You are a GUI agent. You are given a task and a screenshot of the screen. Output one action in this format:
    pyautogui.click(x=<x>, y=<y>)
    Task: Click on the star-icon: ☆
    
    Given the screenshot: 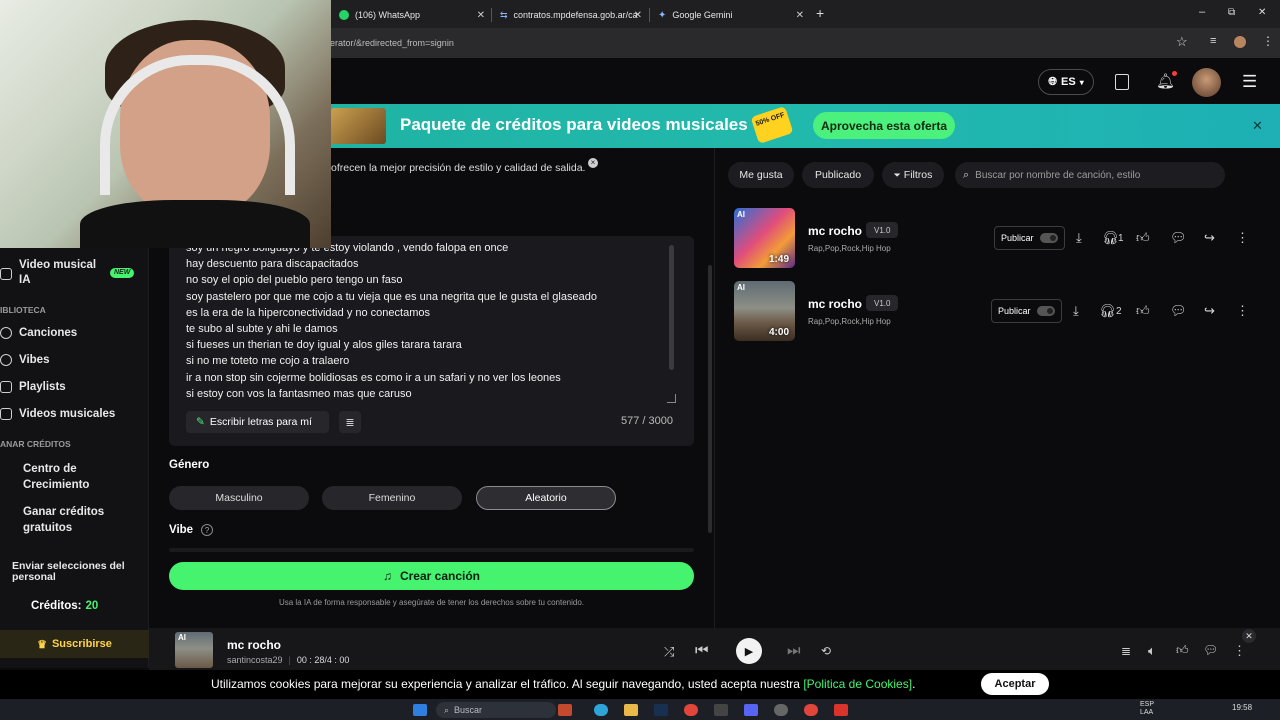 What is the action you would take?
    pyautogui.click(x=1182, y=42)
    